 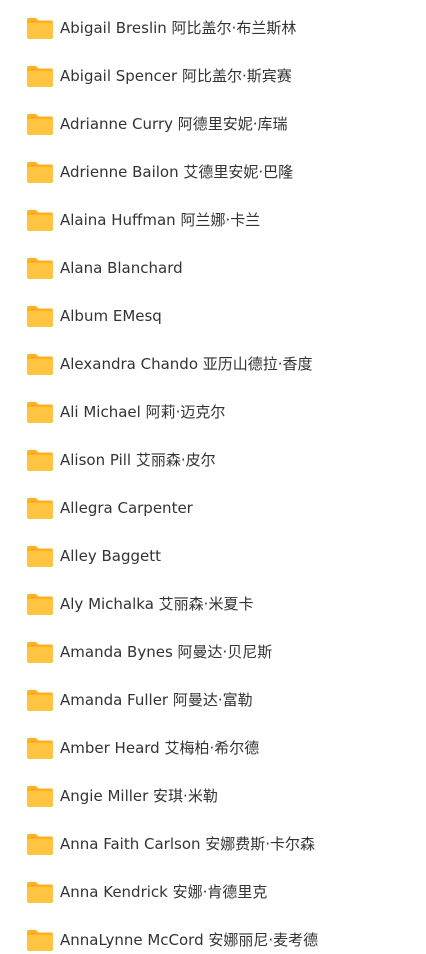 I want to click on folder-name: Angie Miller 安琪·米勒, so click(x=139, y=796).